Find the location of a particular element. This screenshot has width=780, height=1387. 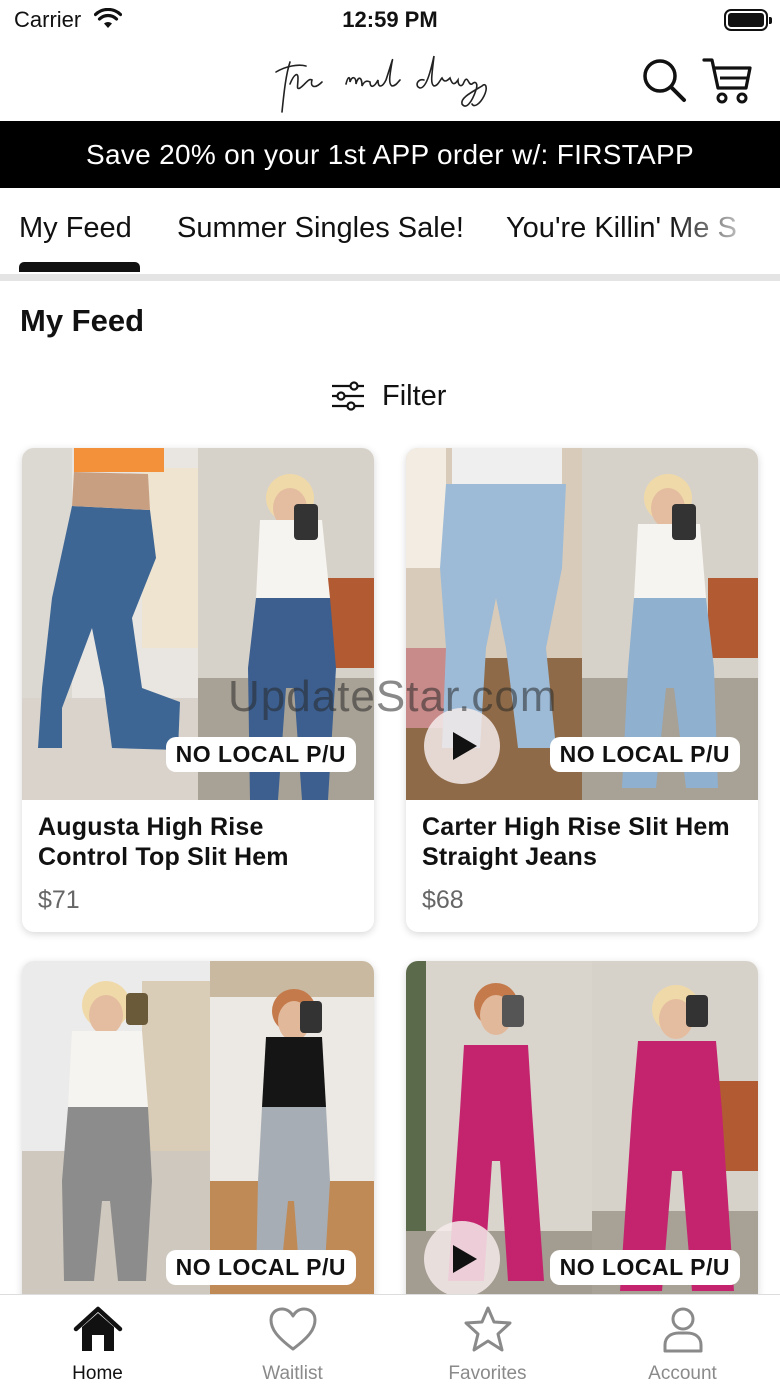

battery-icon is located at coordinates (748, 20).